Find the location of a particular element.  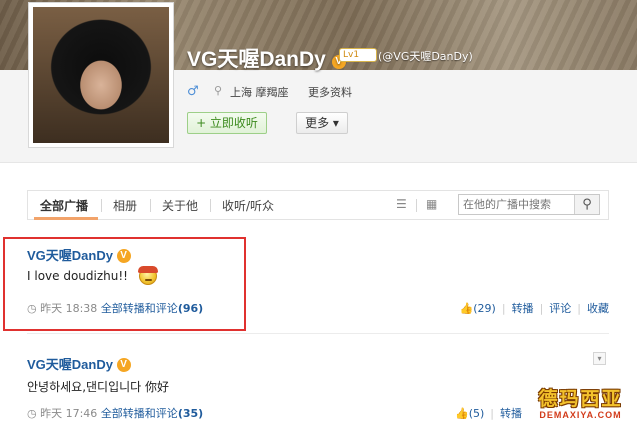

like-count: (5) is located at coordinates (476, 413).